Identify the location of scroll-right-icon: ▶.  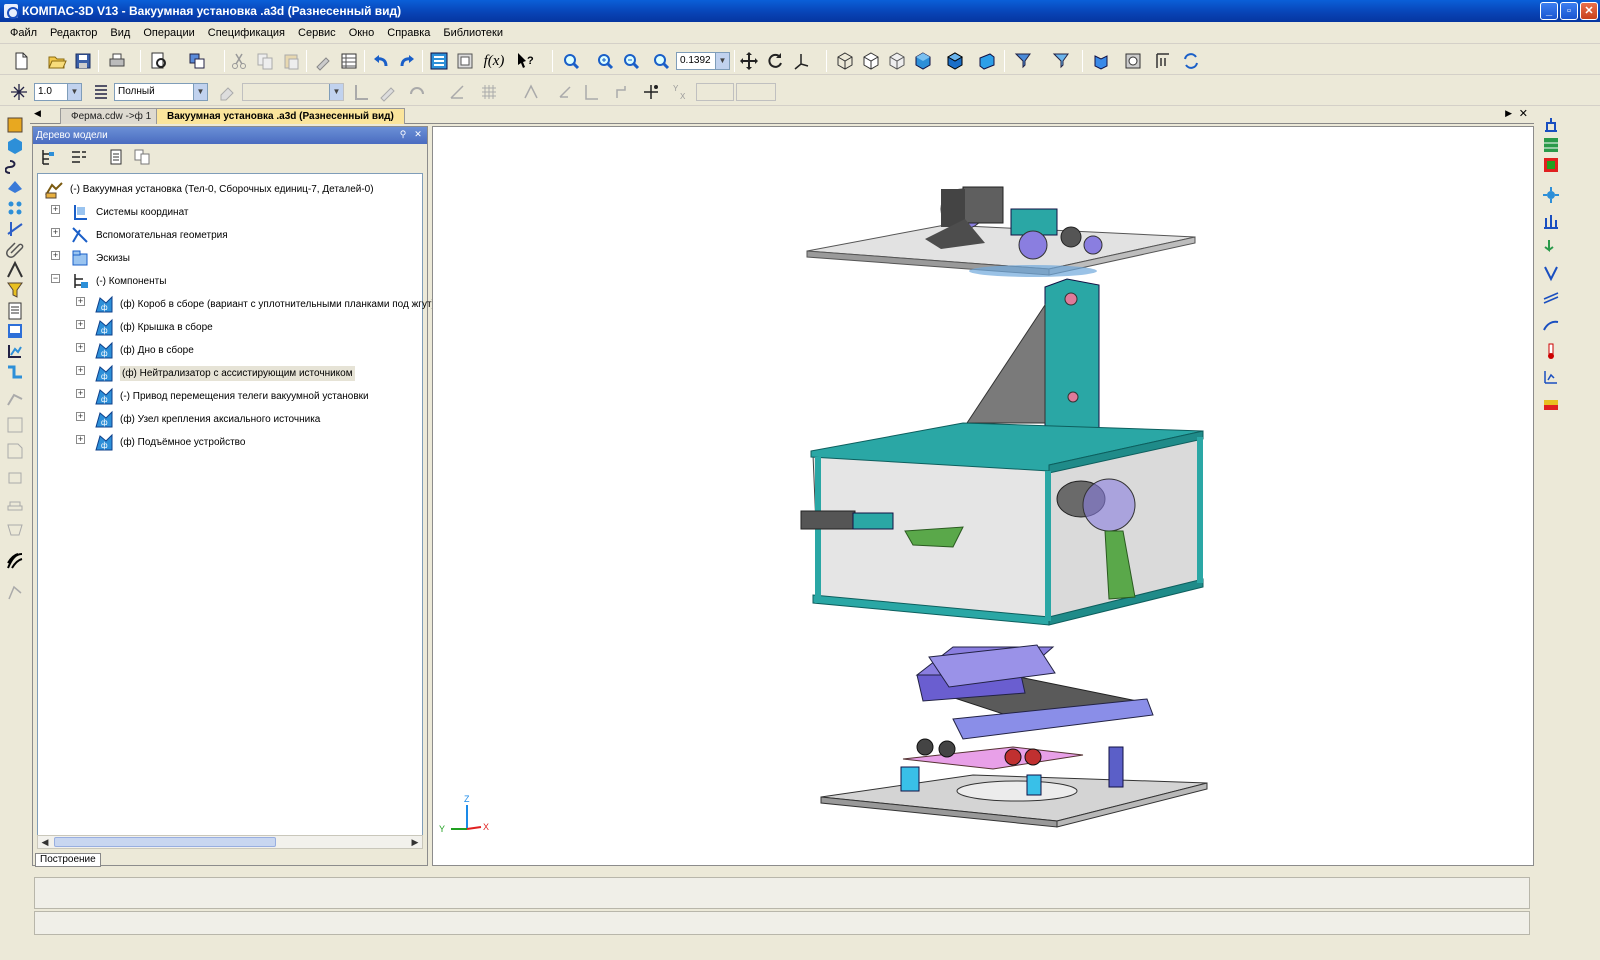
(415, 842).